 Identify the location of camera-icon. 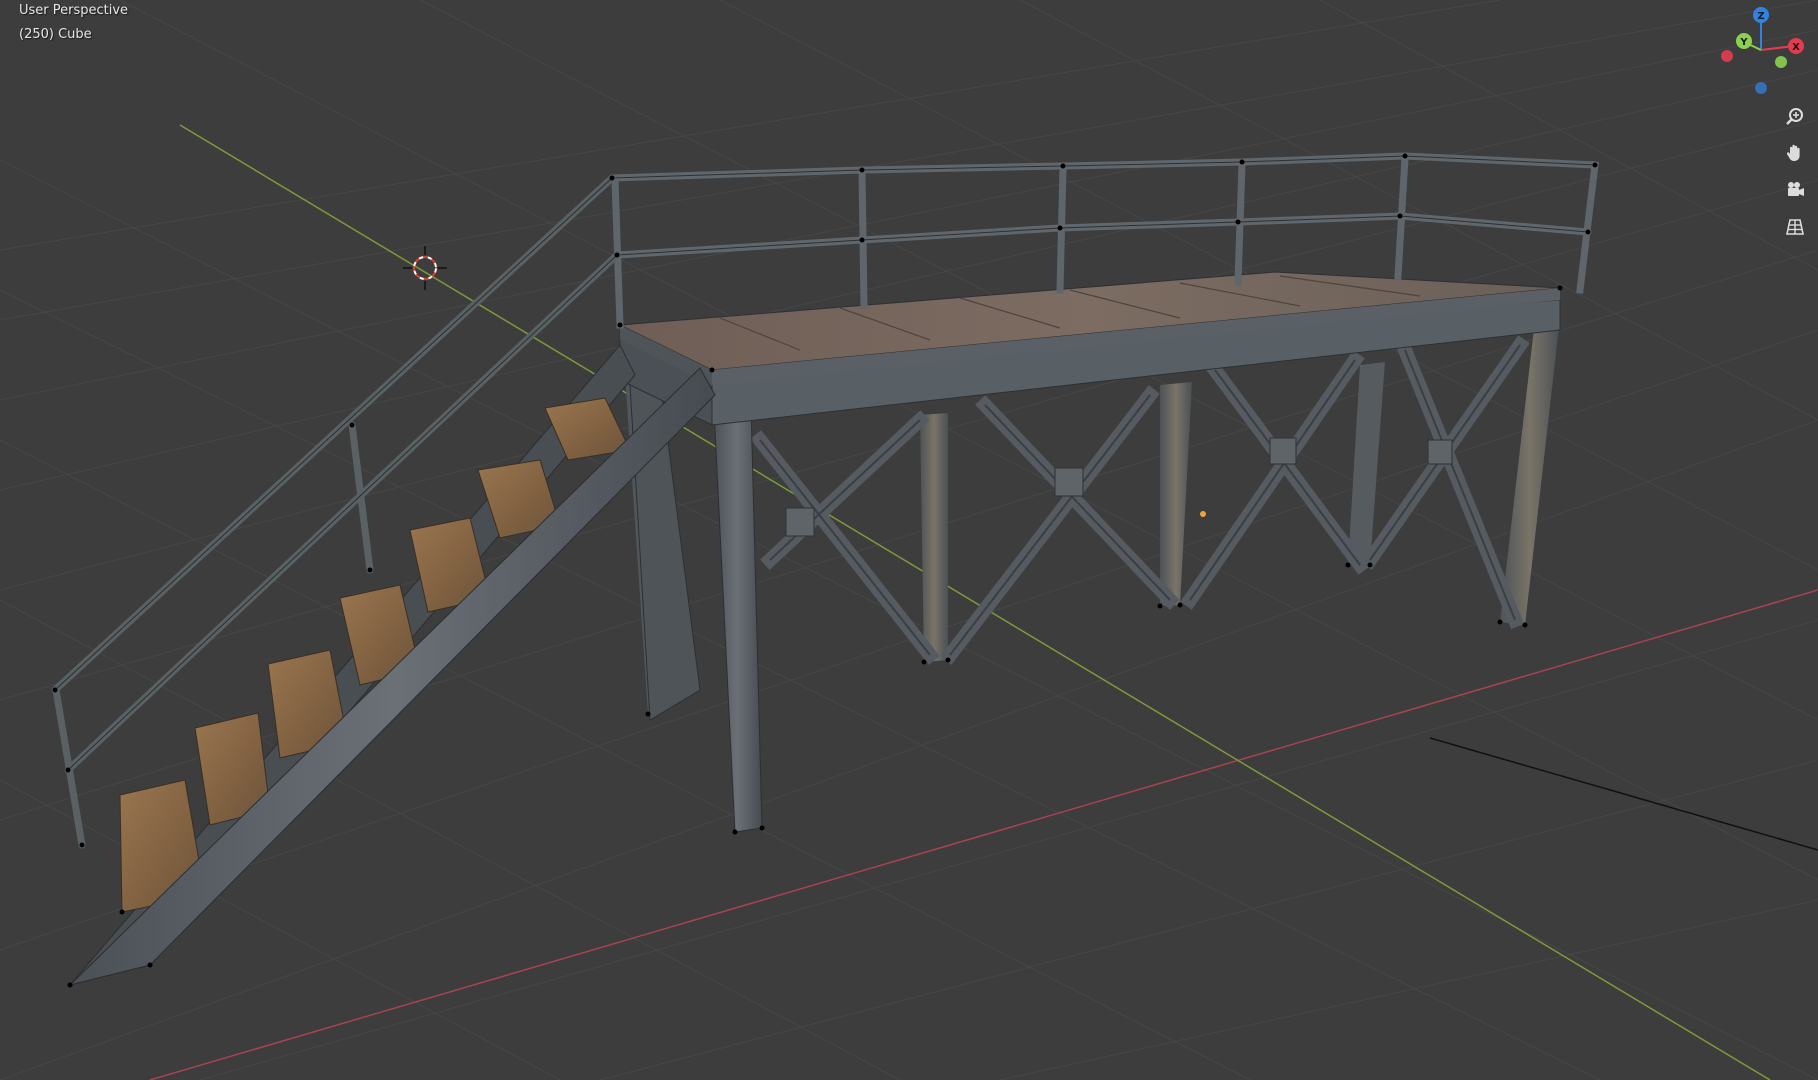
(1796, 189).